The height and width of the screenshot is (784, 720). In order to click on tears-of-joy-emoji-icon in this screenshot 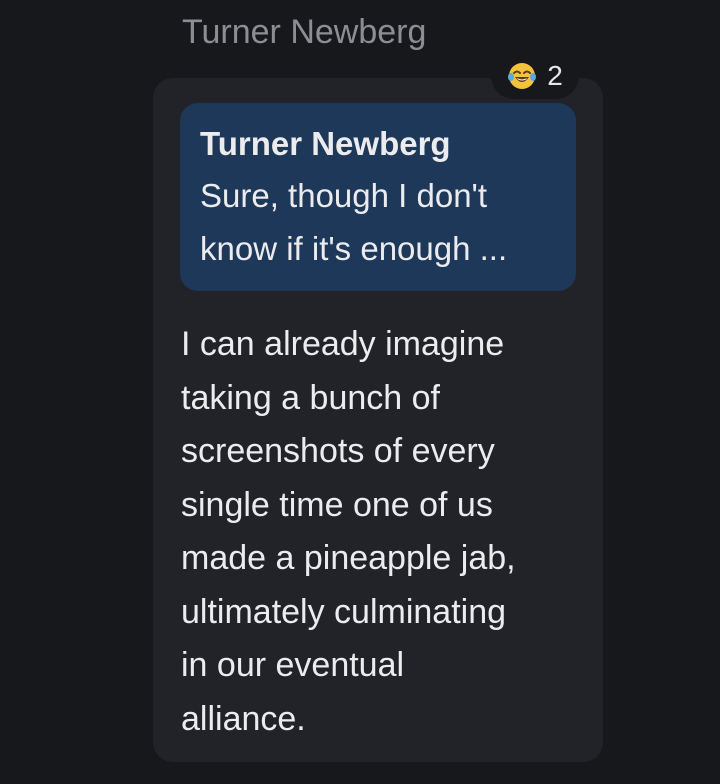, I will do `click(522, 76)`.